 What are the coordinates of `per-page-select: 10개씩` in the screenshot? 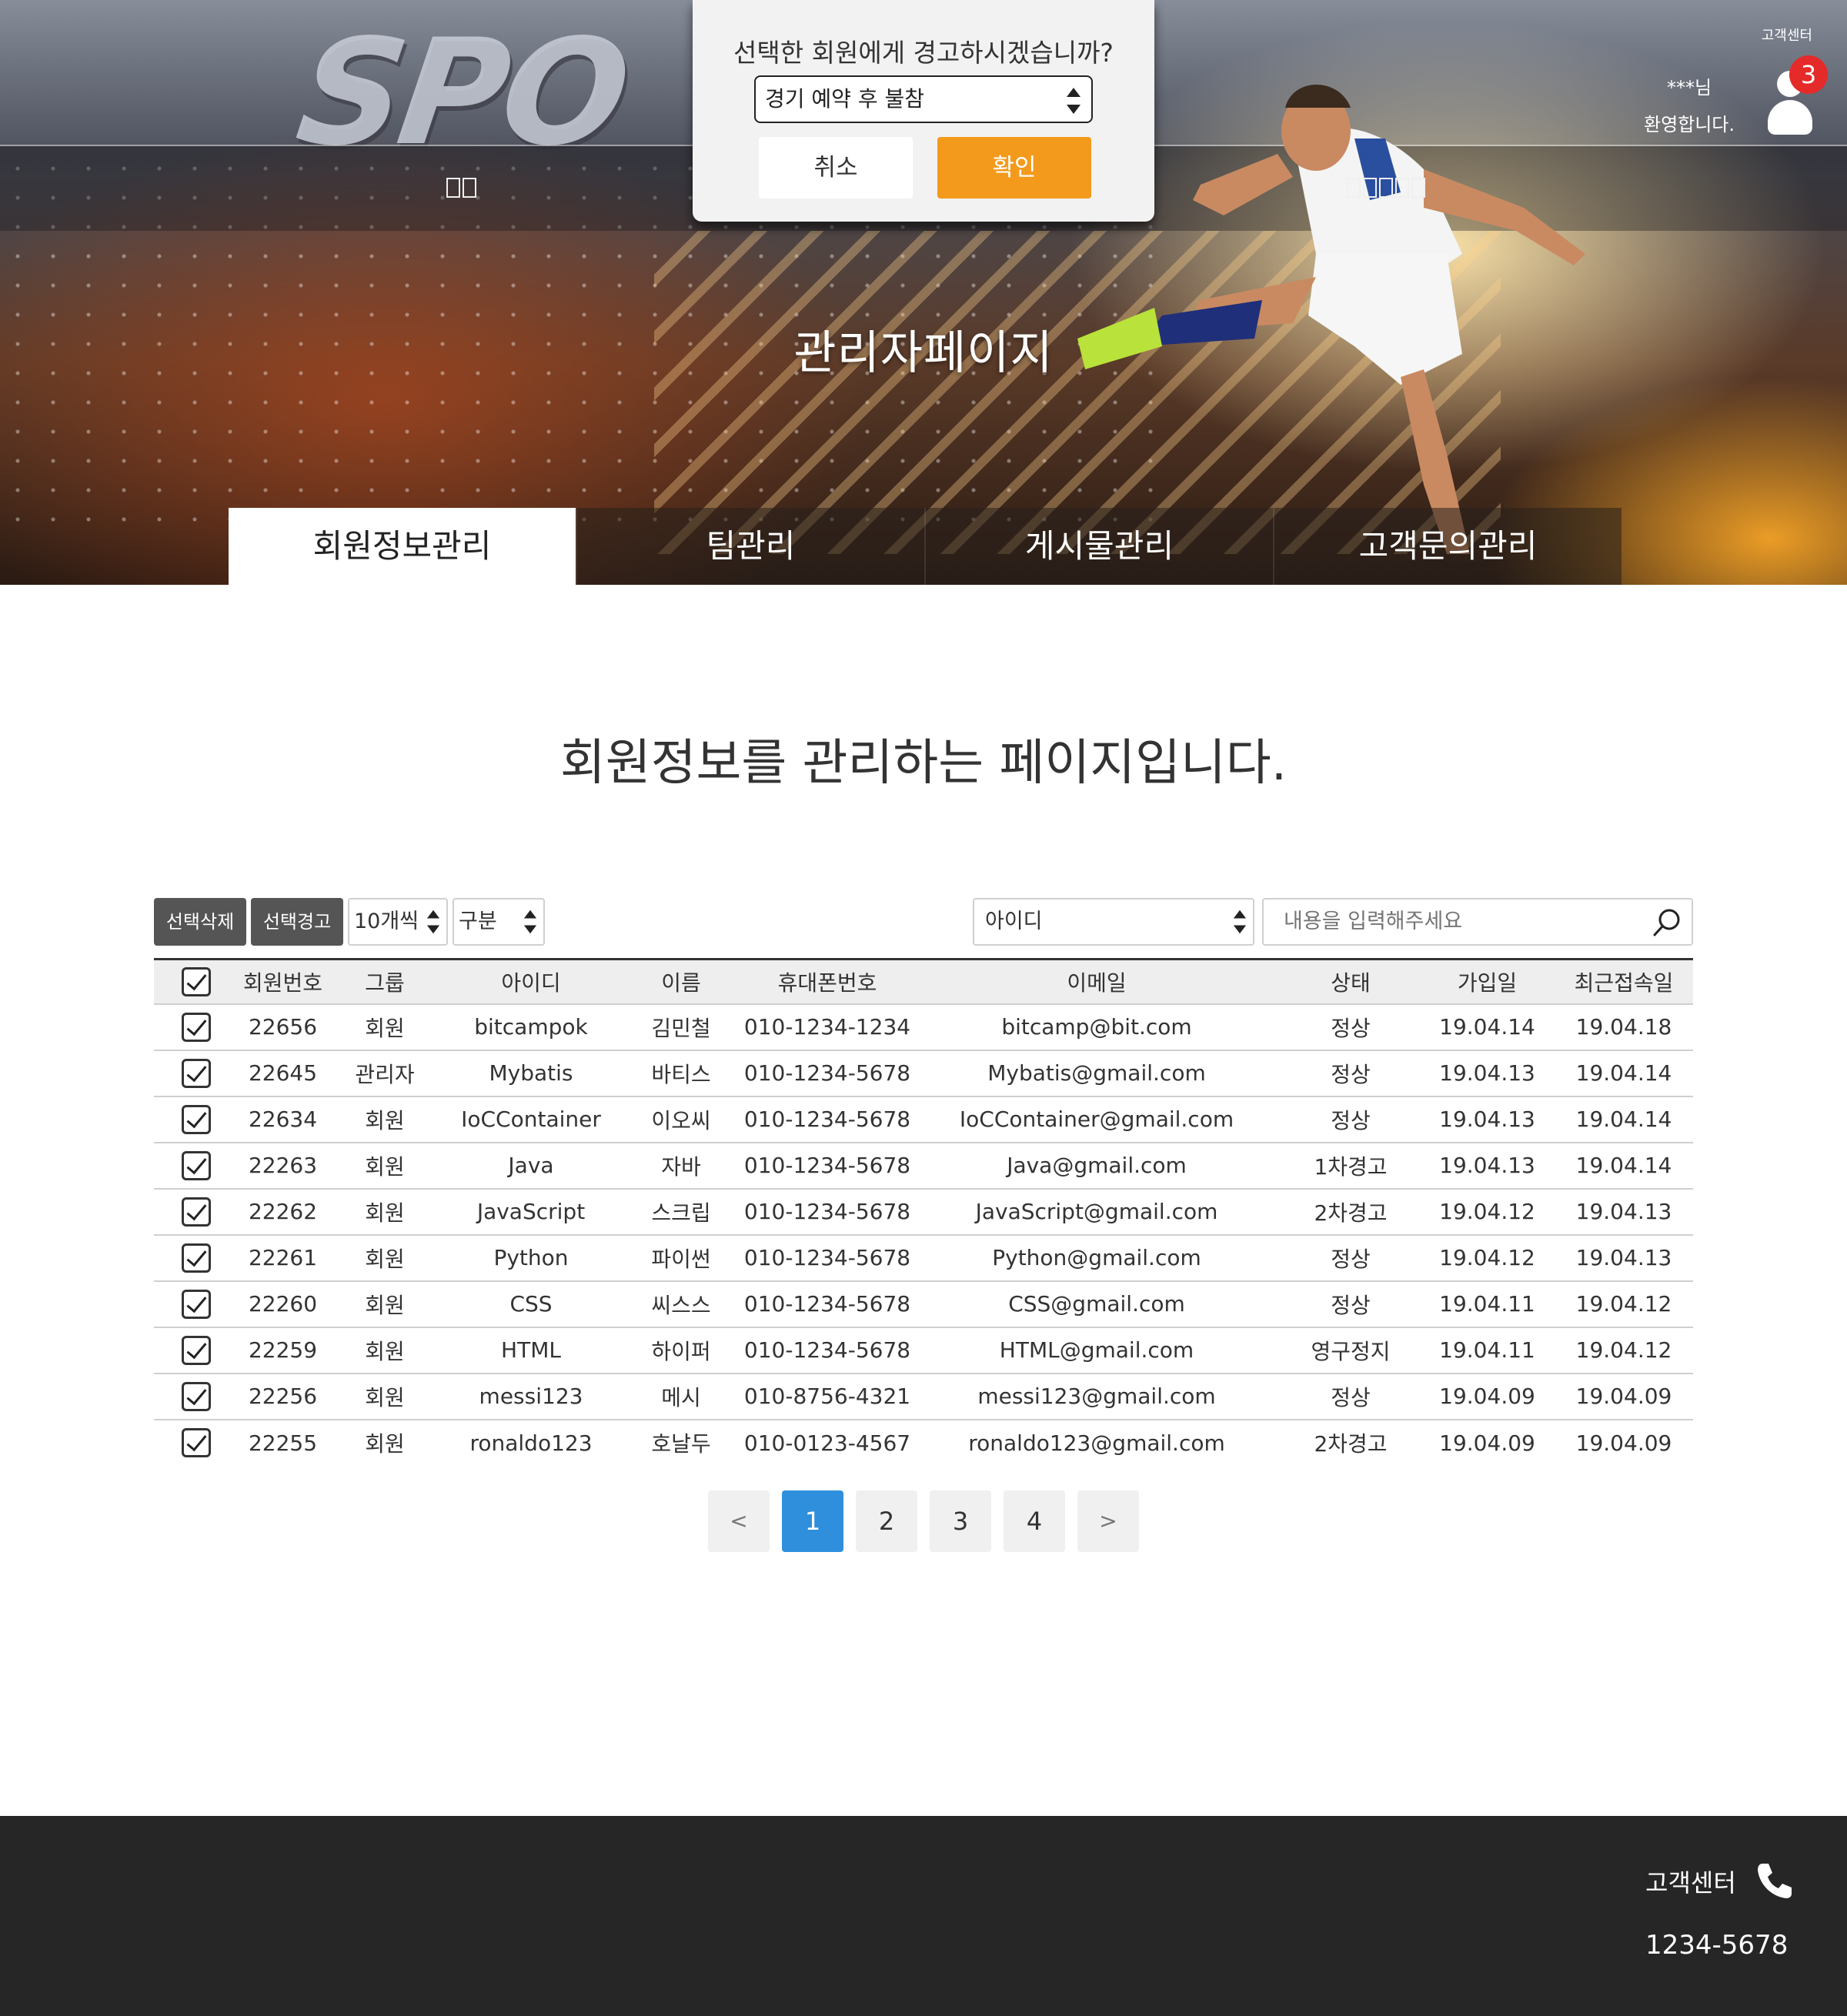 It's located at (398, 922).